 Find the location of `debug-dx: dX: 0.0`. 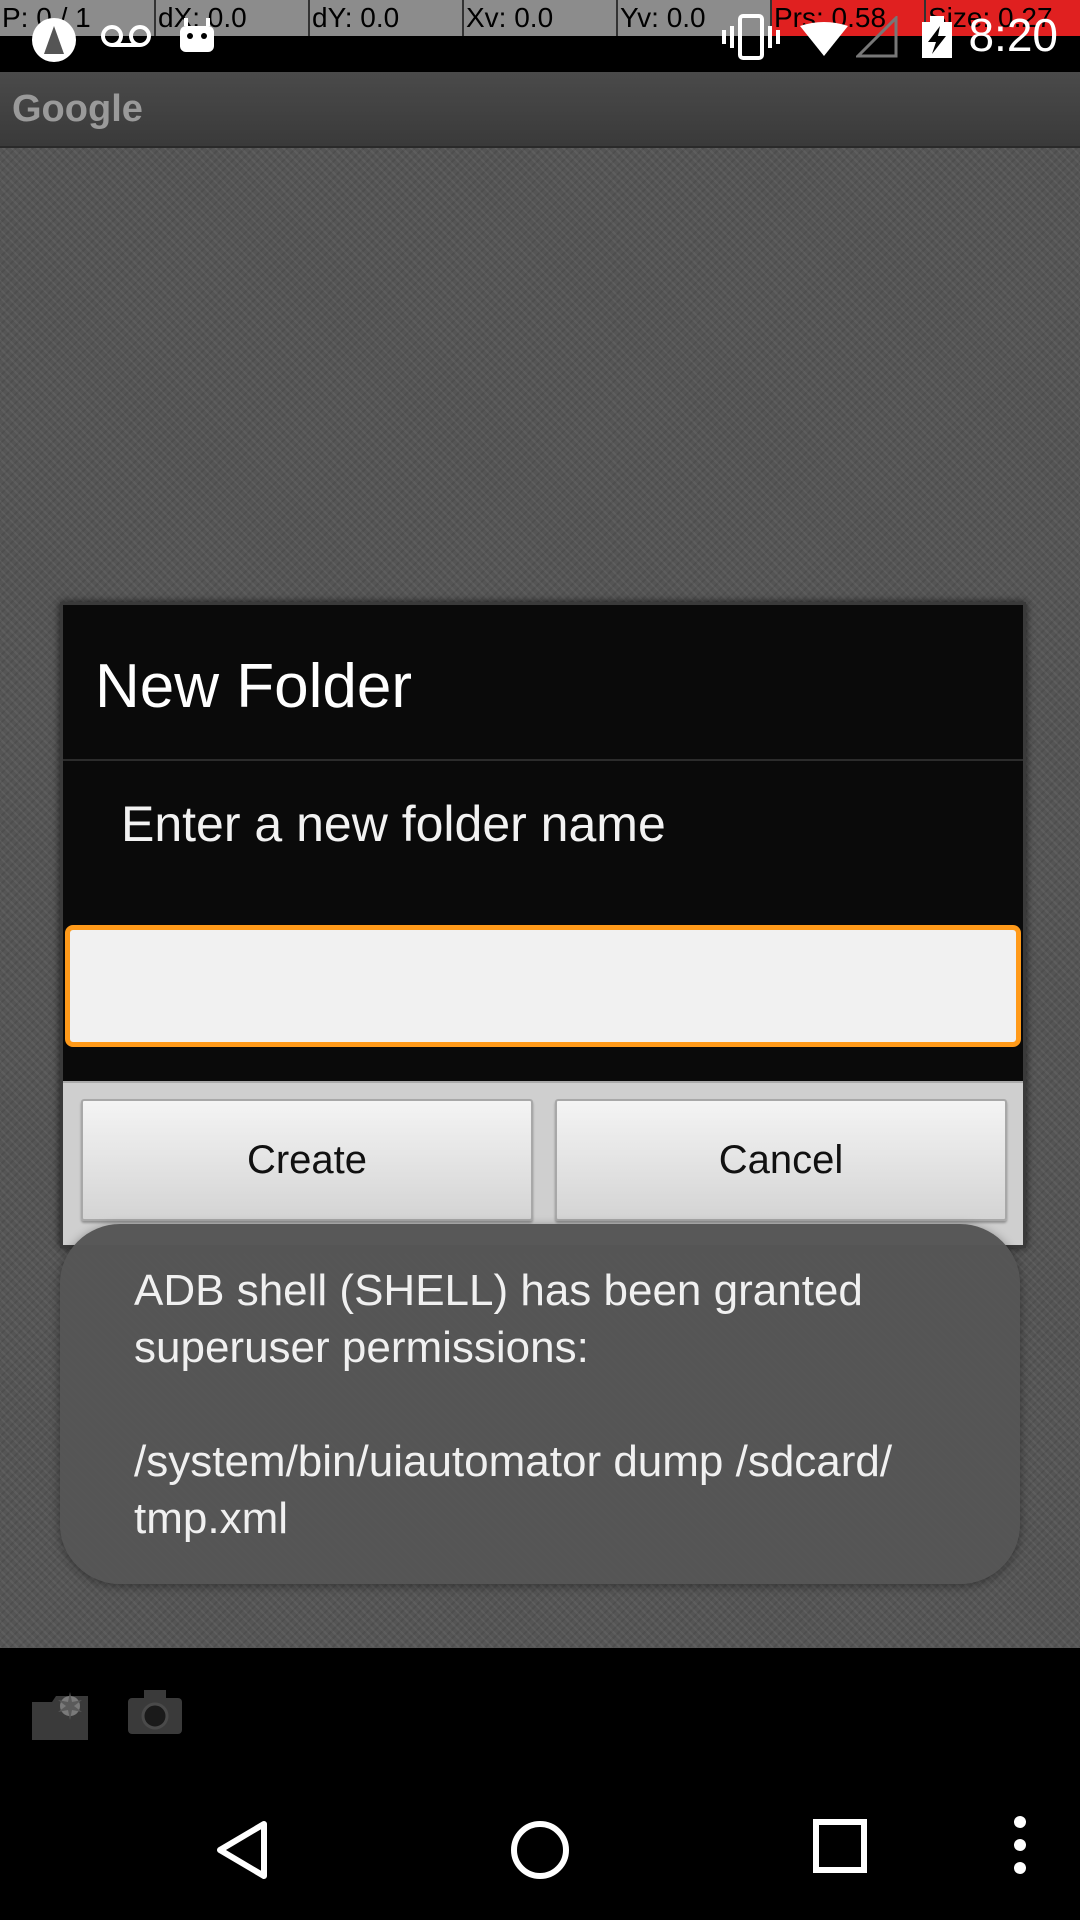

debug-dx: dX: 0.0 is located at coordinates (231, 18).